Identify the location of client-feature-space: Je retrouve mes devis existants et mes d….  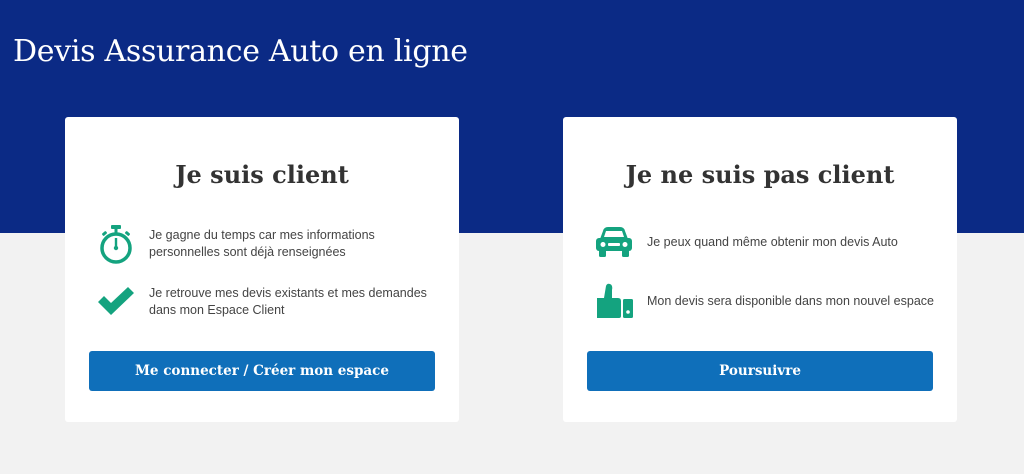
(267, 302).